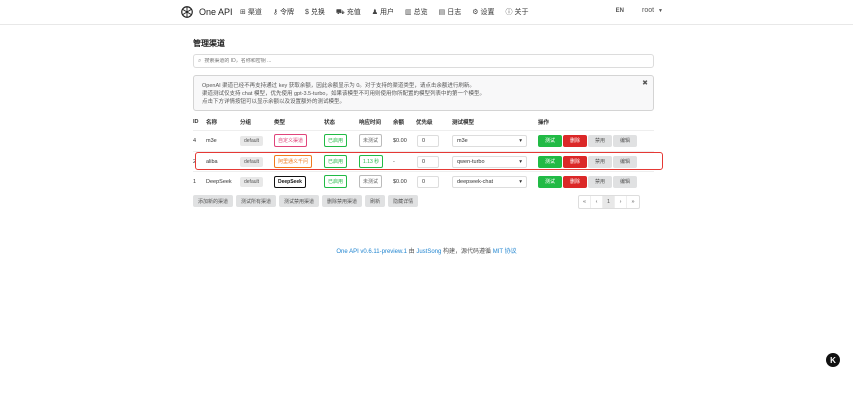  I want to click on nav-label: 令牌, so click(287, 12).